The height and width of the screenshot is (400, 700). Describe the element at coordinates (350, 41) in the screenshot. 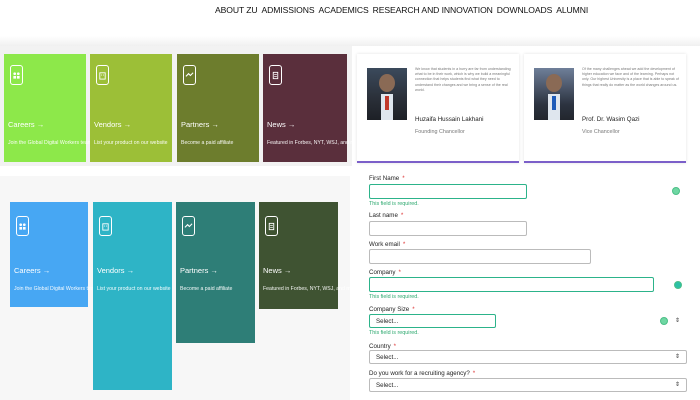

I see `hero-divider-band` at that location.